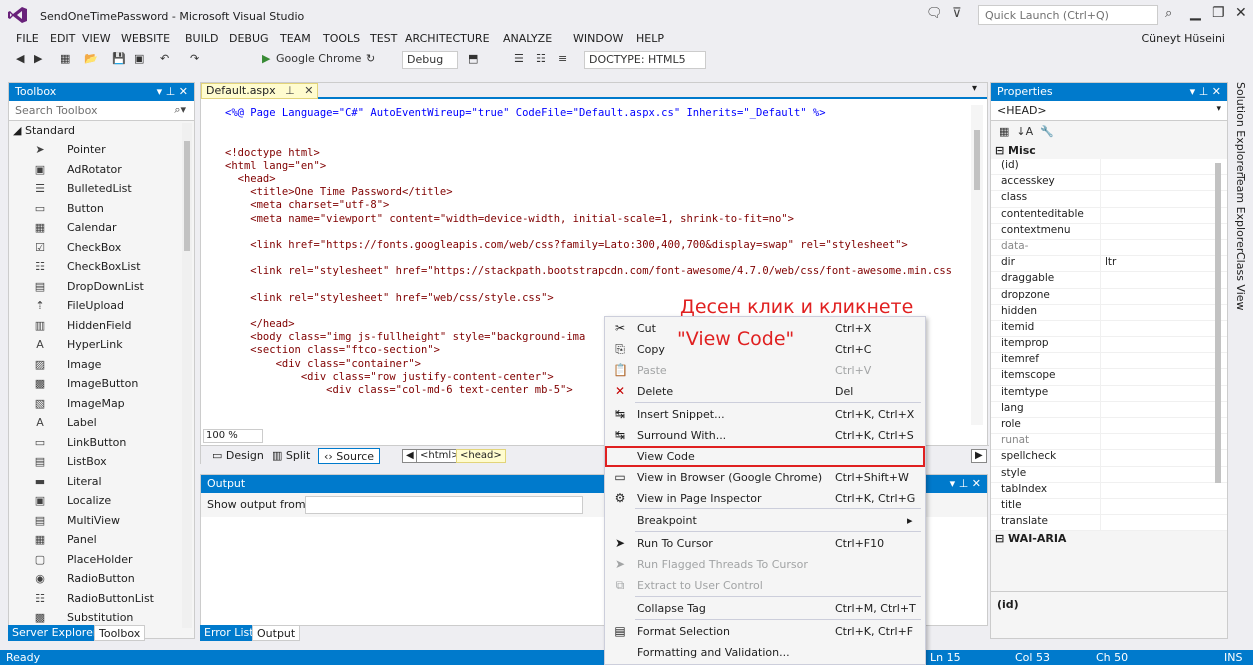 This screenshot has width=1253, height=665. What do you see at coordinates (1109, 361) in the screenshot?
I see `property-row: itemref` at bounding box center [1109, 361].